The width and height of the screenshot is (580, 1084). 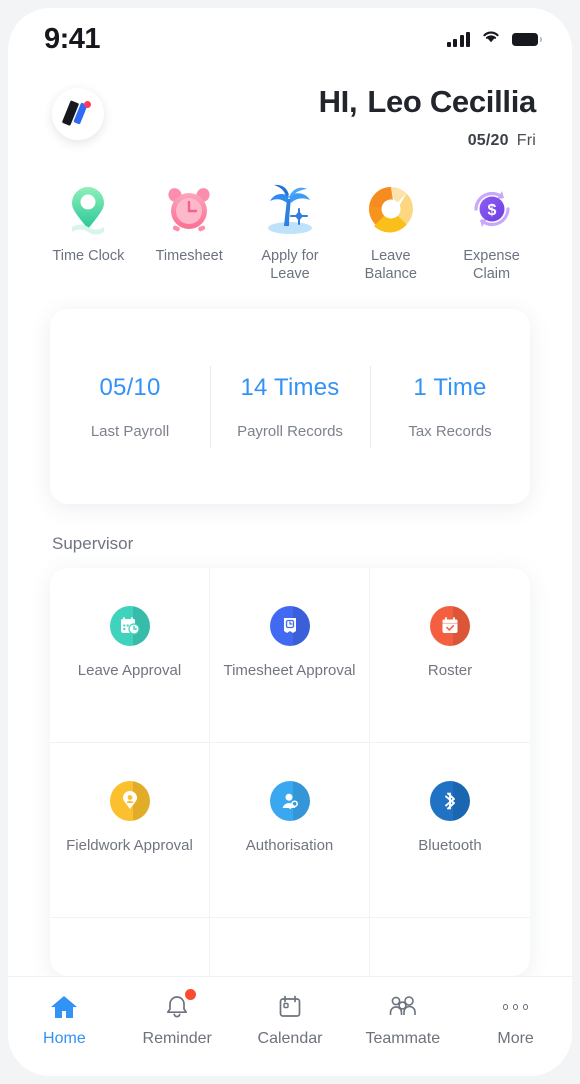 What do you see at coordinates (129, 626) in the screenshot?
I see `calendar-clock-icon` at bounding box center [129, 626].